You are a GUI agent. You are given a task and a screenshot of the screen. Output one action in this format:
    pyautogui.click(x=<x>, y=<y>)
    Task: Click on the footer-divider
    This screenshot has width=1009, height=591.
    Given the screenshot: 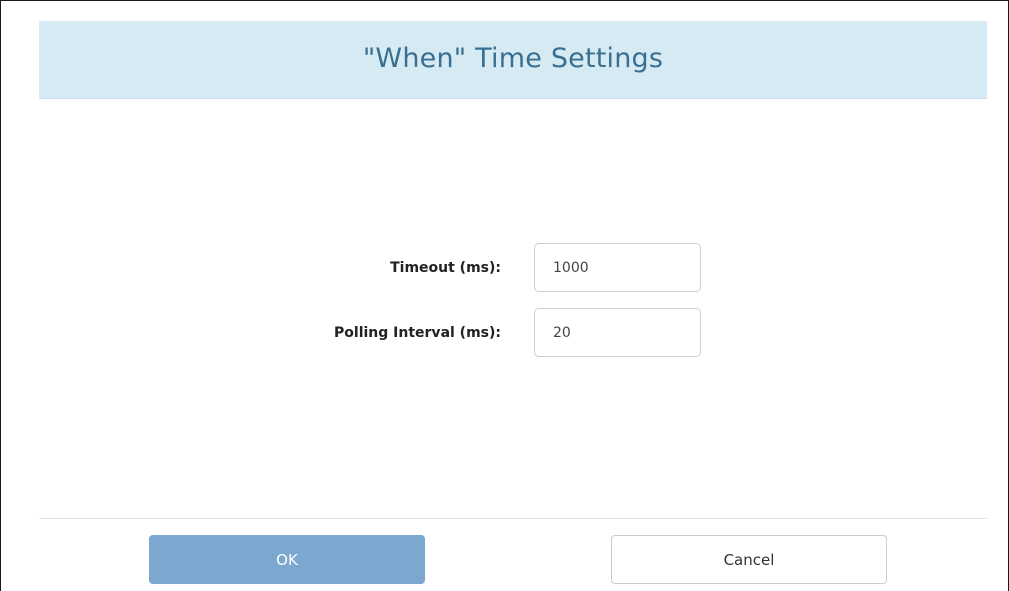 What is the action you would take?
    pyautogui.click(x=513, y=518)
    